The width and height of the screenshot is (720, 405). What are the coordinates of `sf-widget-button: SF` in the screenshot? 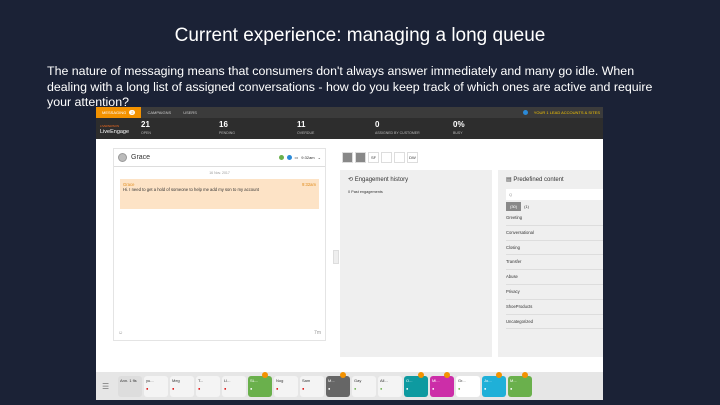 It's located at (373, 157).